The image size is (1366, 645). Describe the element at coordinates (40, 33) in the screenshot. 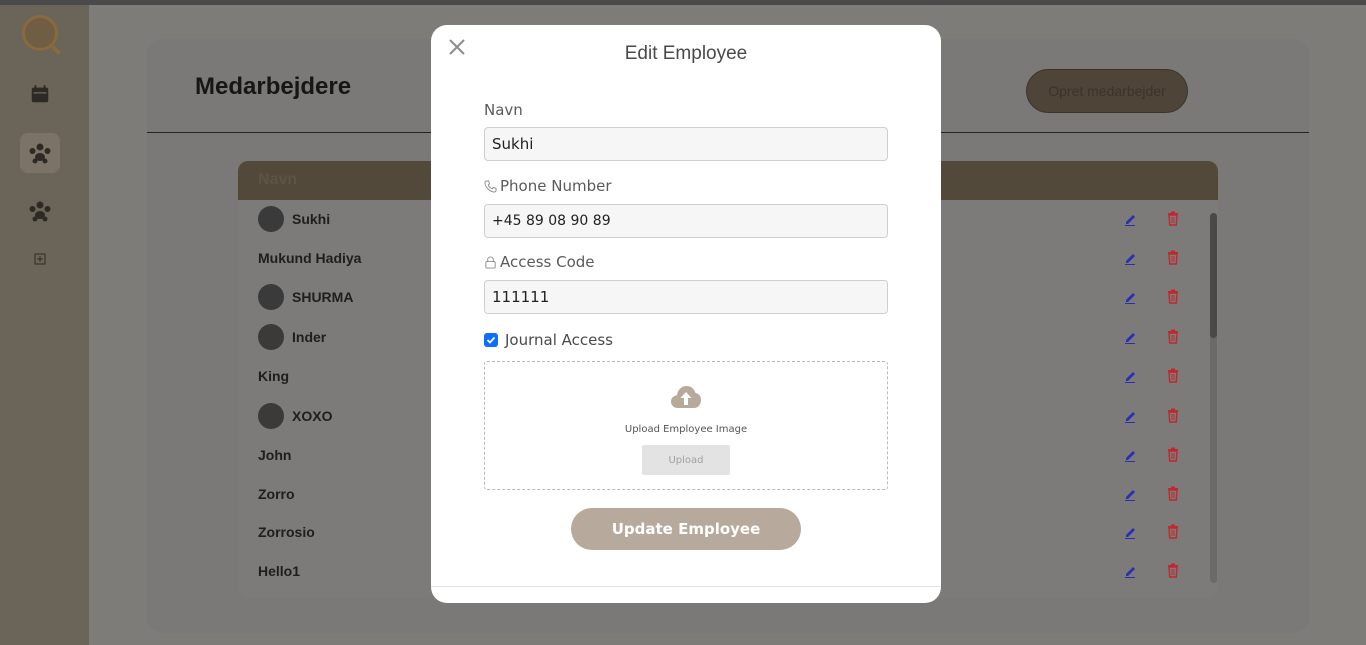

I see `app-logo` at that location.